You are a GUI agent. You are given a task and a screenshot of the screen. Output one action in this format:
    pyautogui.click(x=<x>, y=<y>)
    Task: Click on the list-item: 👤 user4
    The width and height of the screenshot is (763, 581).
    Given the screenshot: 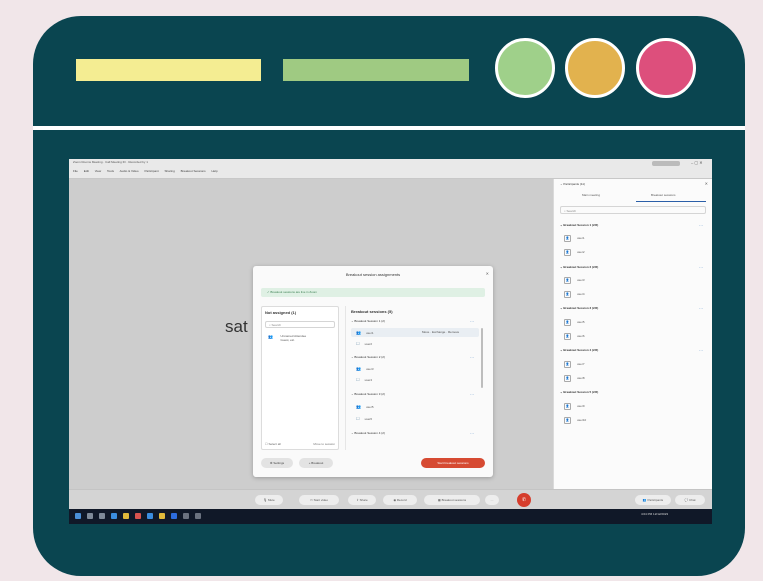 What is the action you would take?
    pyautogui.click(x=574, y=294)
    